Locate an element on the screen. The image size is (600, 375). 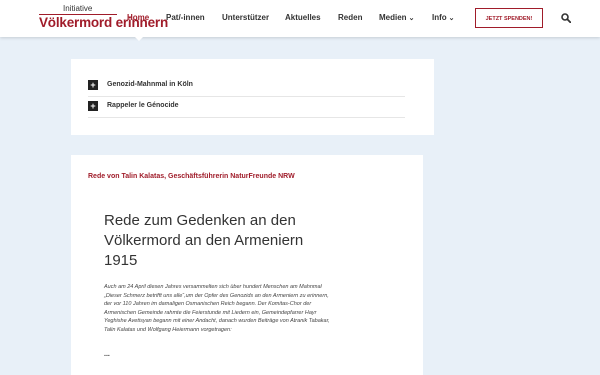
accordion-item: + Rappeler le Génocide is located at coordinates (246, 107).